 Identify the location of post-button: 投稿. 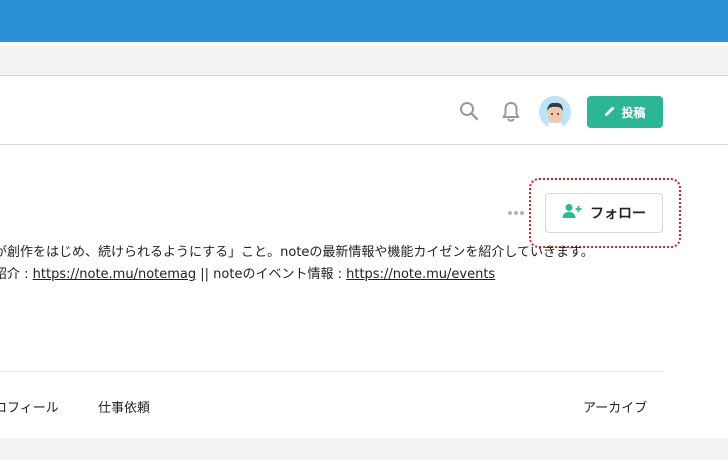
(625, 112).